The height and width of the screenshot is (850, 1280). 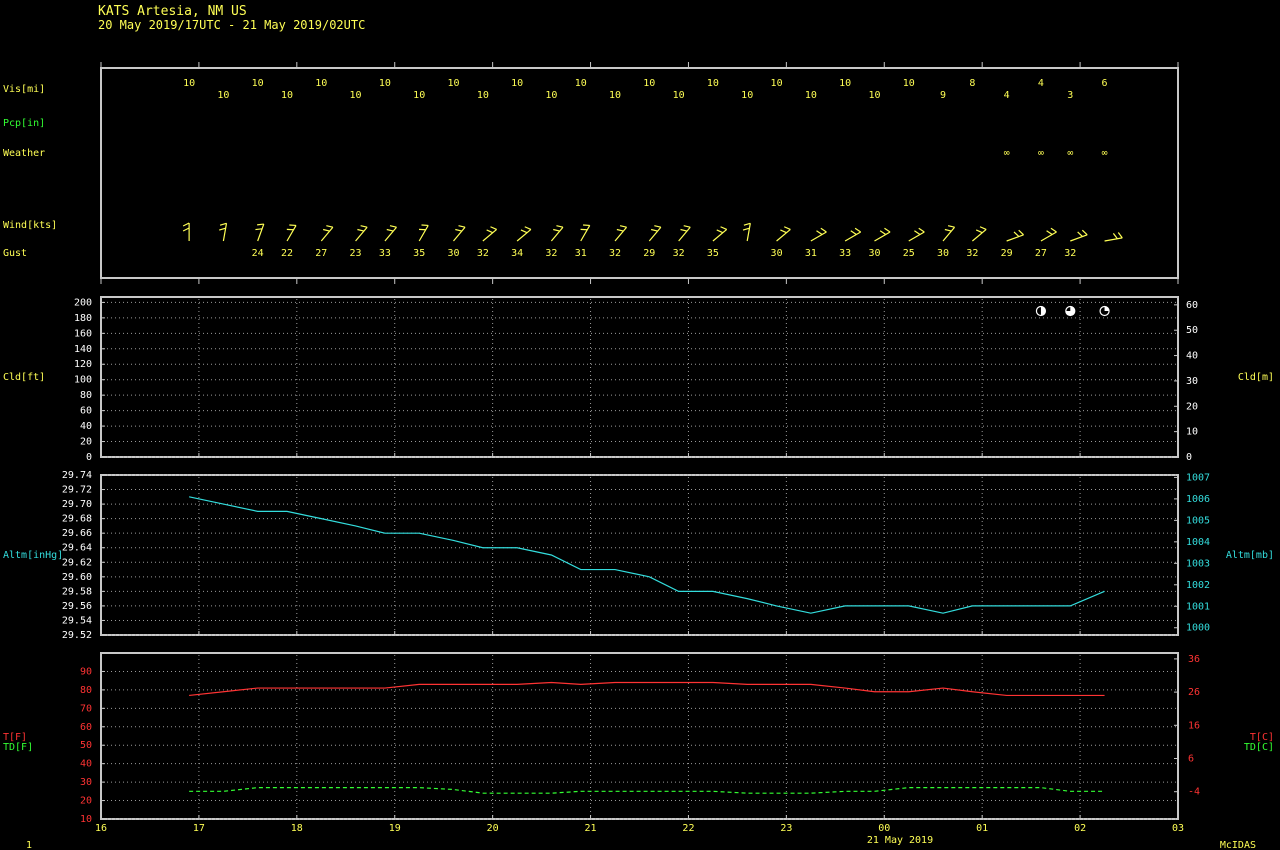 What do you see at coordinates (86, 801) in the screenshot?
I see `temp-y-tick-label-f: 20` at bounding box center [86, 801].